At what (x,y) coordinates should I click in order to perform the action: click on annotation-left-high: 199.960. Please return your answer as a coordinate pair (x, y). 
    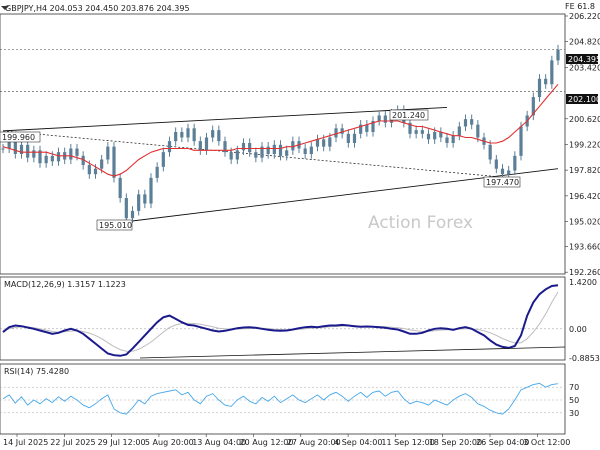
    Looking at the image, I should click on (20, 137).